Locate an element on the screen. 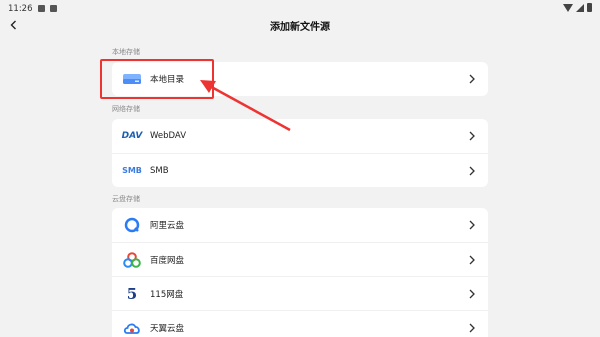  dav-icon: DAV is located at coordinates (132, 136).